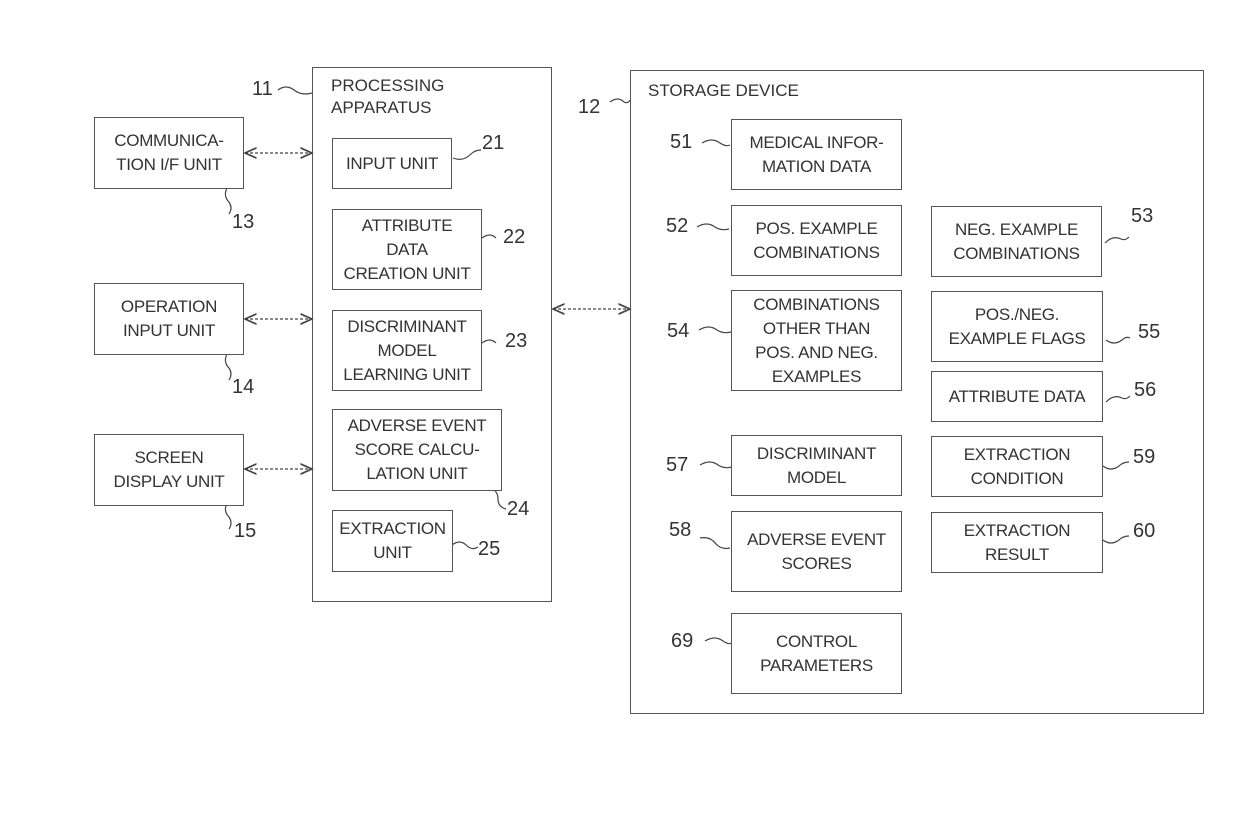 The height and width of the screenshot is (825, 1240). What do you see at coordinates (169, 319) in the screenshot?
I see `operation-input-unit: OPERATION INPUT UNIT` at bounding box center [169, 319].